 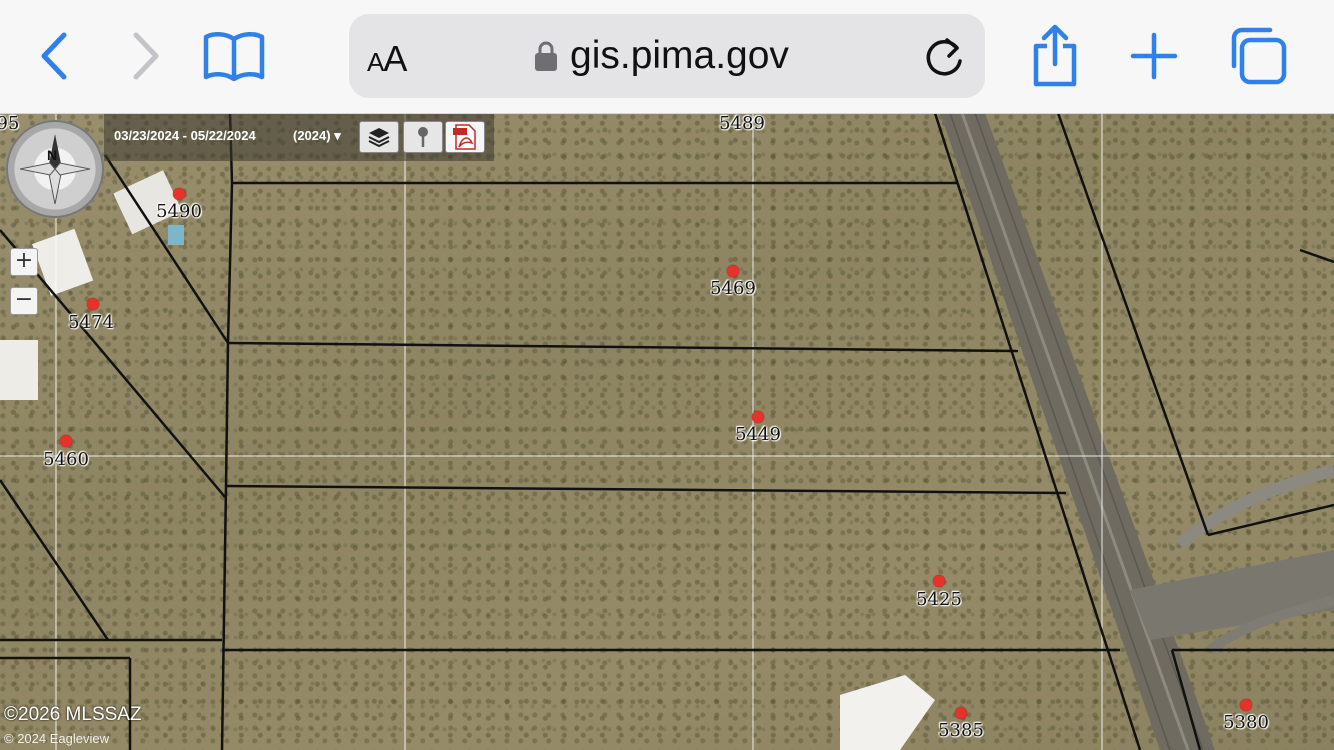 I want to click on parcel-label: 5425, so click(x=939, y=599).